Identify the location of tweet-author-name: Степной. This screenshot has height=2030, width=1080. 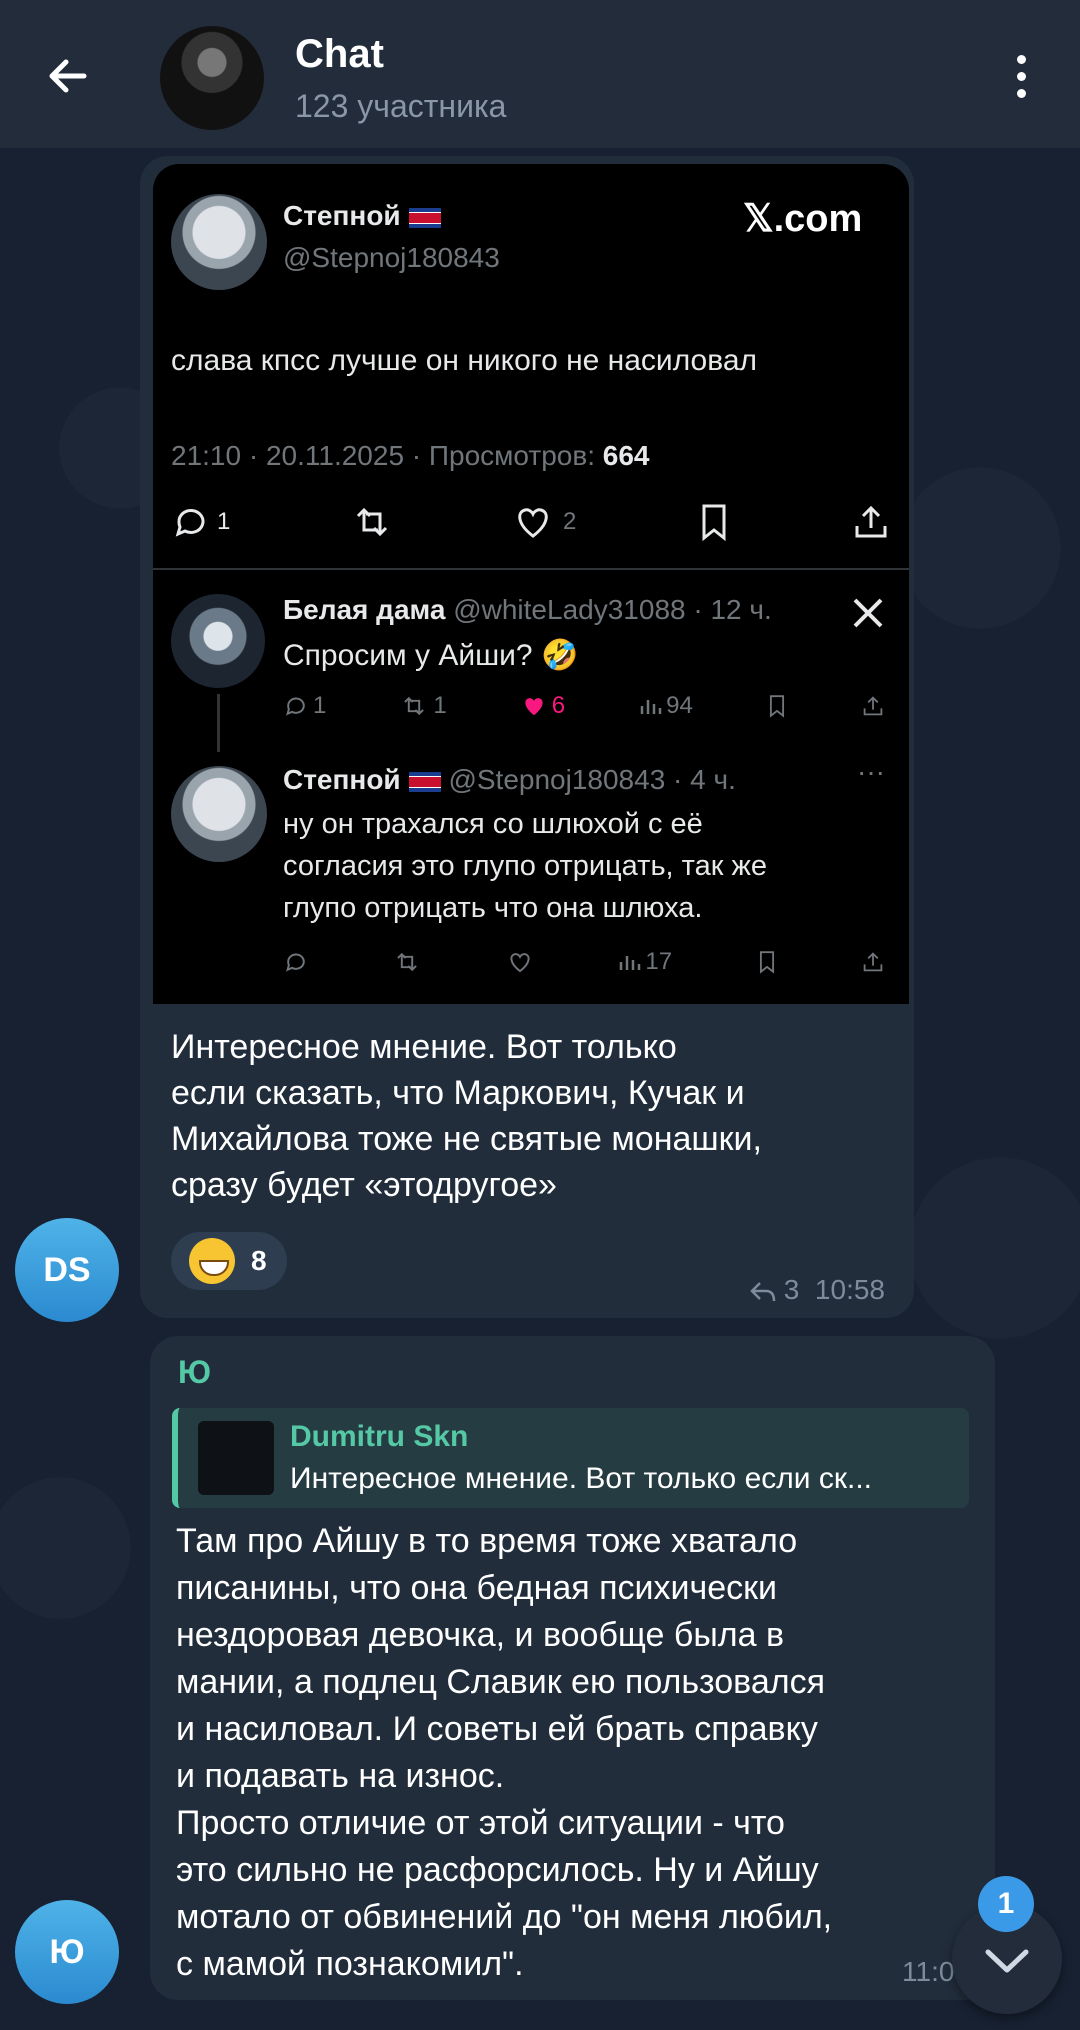
(362, 216).